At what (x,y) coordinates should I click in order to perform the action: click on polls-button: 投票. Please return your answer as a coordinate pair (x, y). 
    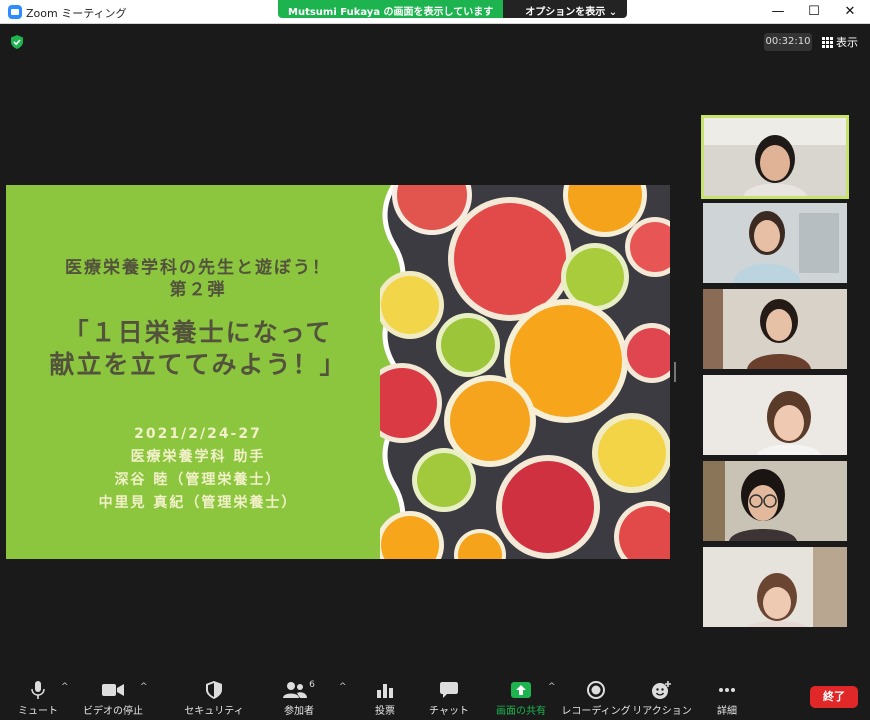
    Looking at the image, I should click on (385, 698).